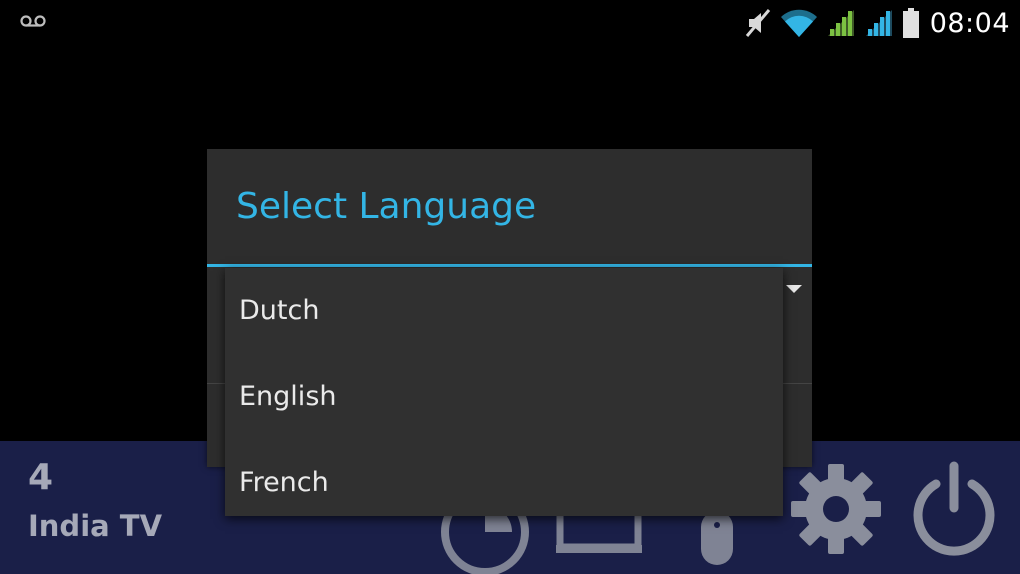  What do you see at coordinates (510, 23) in the screenshot?
I see `status-bar: 08:04` at bounding box center [510, 23].